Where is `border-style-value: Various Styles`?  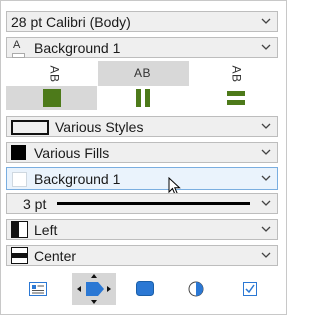
border-style-value: Various Styles is located at coordinates (99, 127).